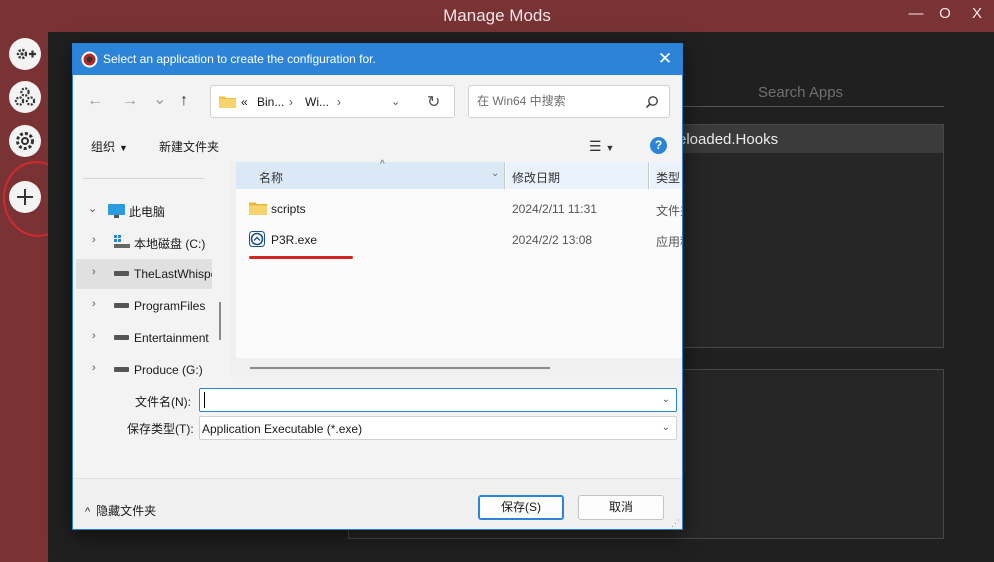  Describe the element at coordinates (130, 101) in the screenshot. I see `forward-icon: →` at that location.